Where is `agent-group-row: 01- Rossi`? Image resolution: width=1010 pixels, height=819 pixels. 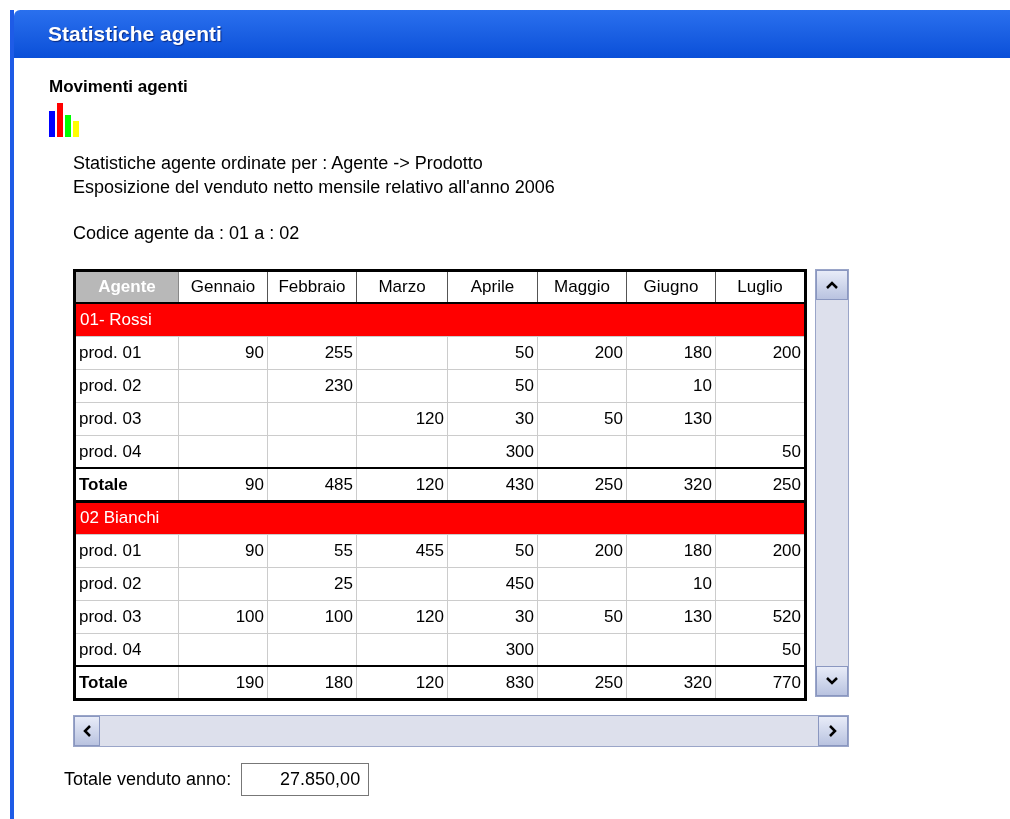
agent-group-row: 01- Rossi is located at coordinates (440, 319).